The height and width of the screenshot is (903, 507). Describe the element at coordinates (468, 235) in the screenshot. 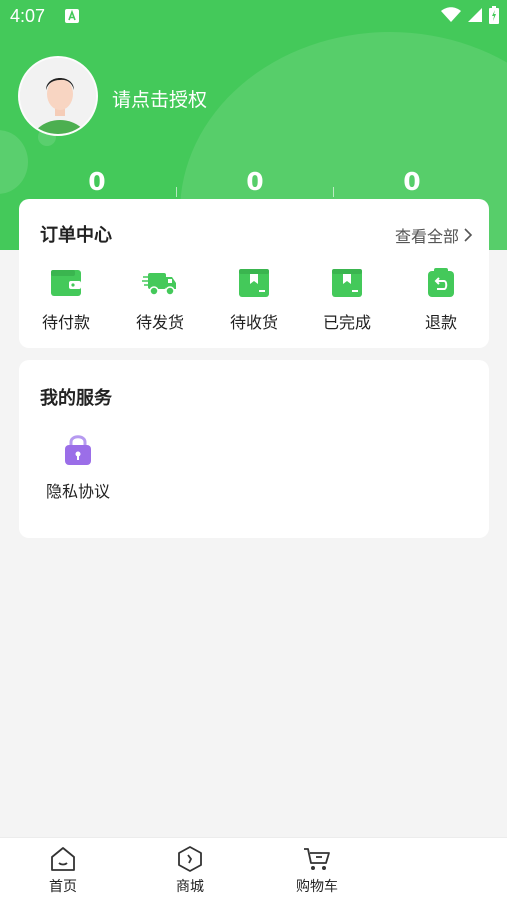

I see `chevron-right-icon` at that location.